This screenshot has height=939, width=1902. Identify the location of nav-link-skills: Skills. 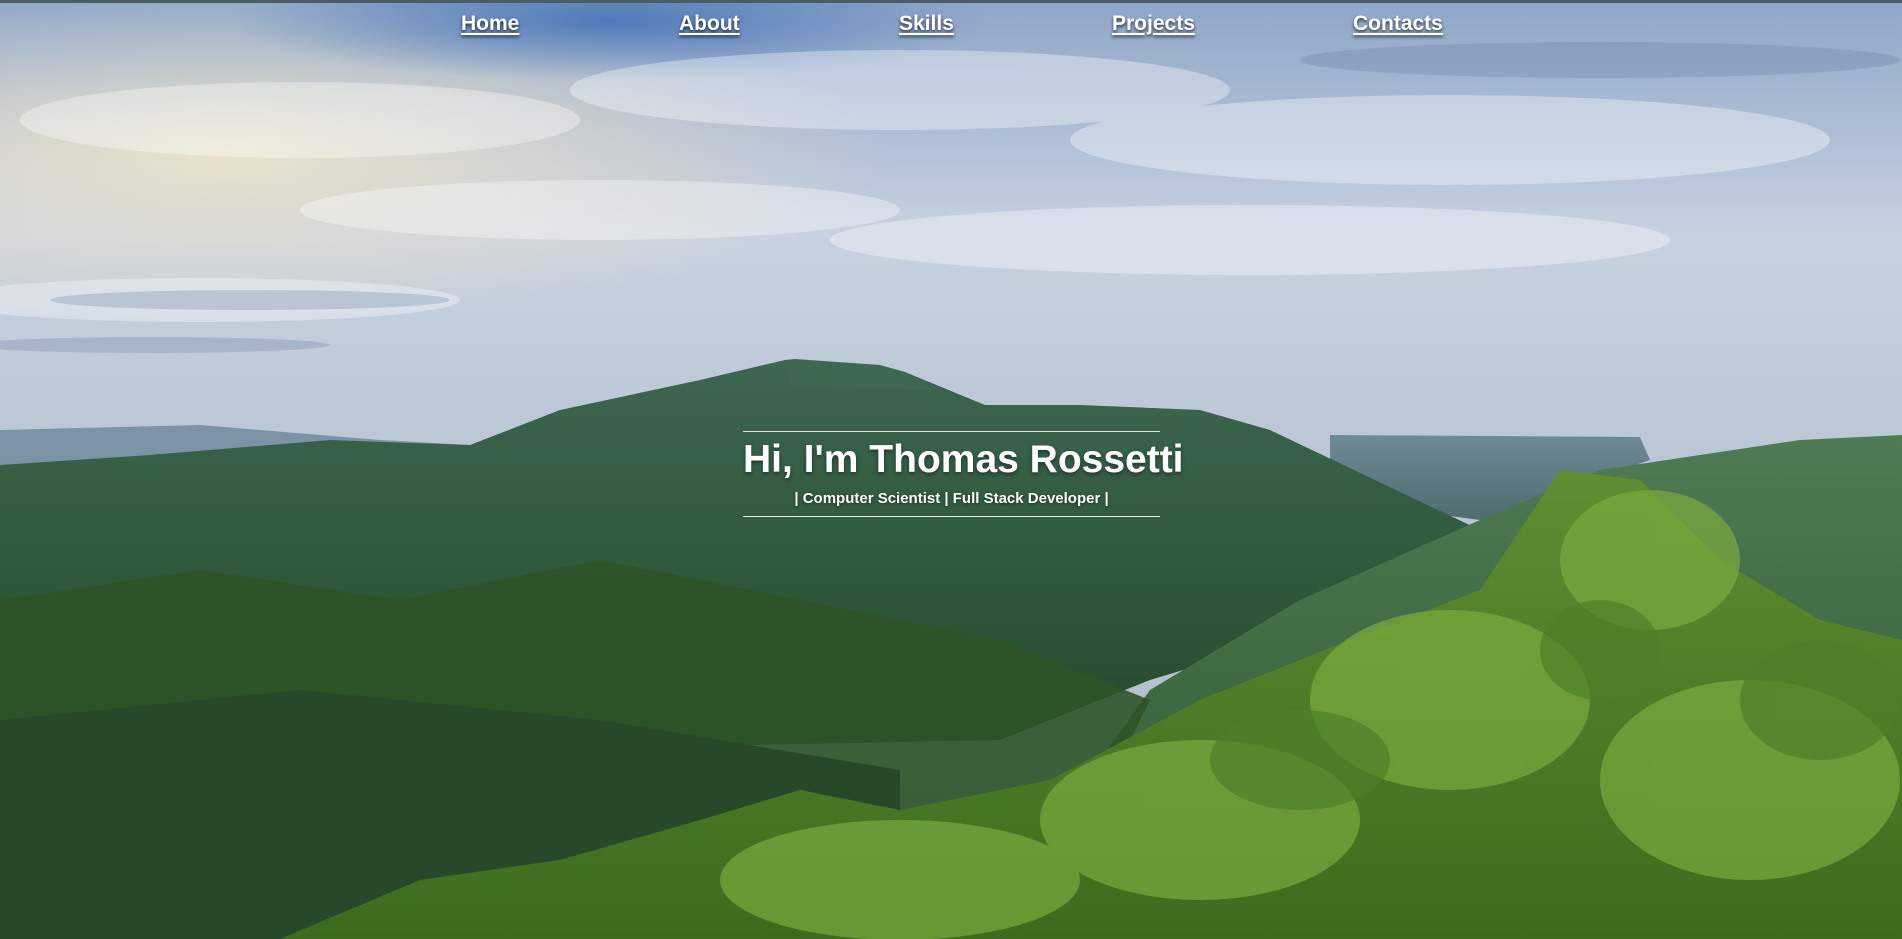
(926, 24).